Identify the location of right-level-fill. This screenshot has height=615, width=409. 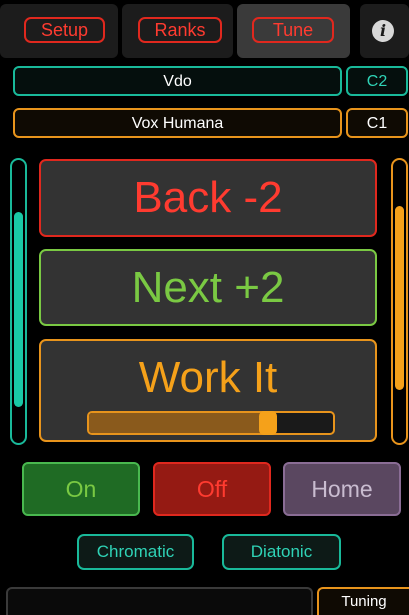
(399, 298).